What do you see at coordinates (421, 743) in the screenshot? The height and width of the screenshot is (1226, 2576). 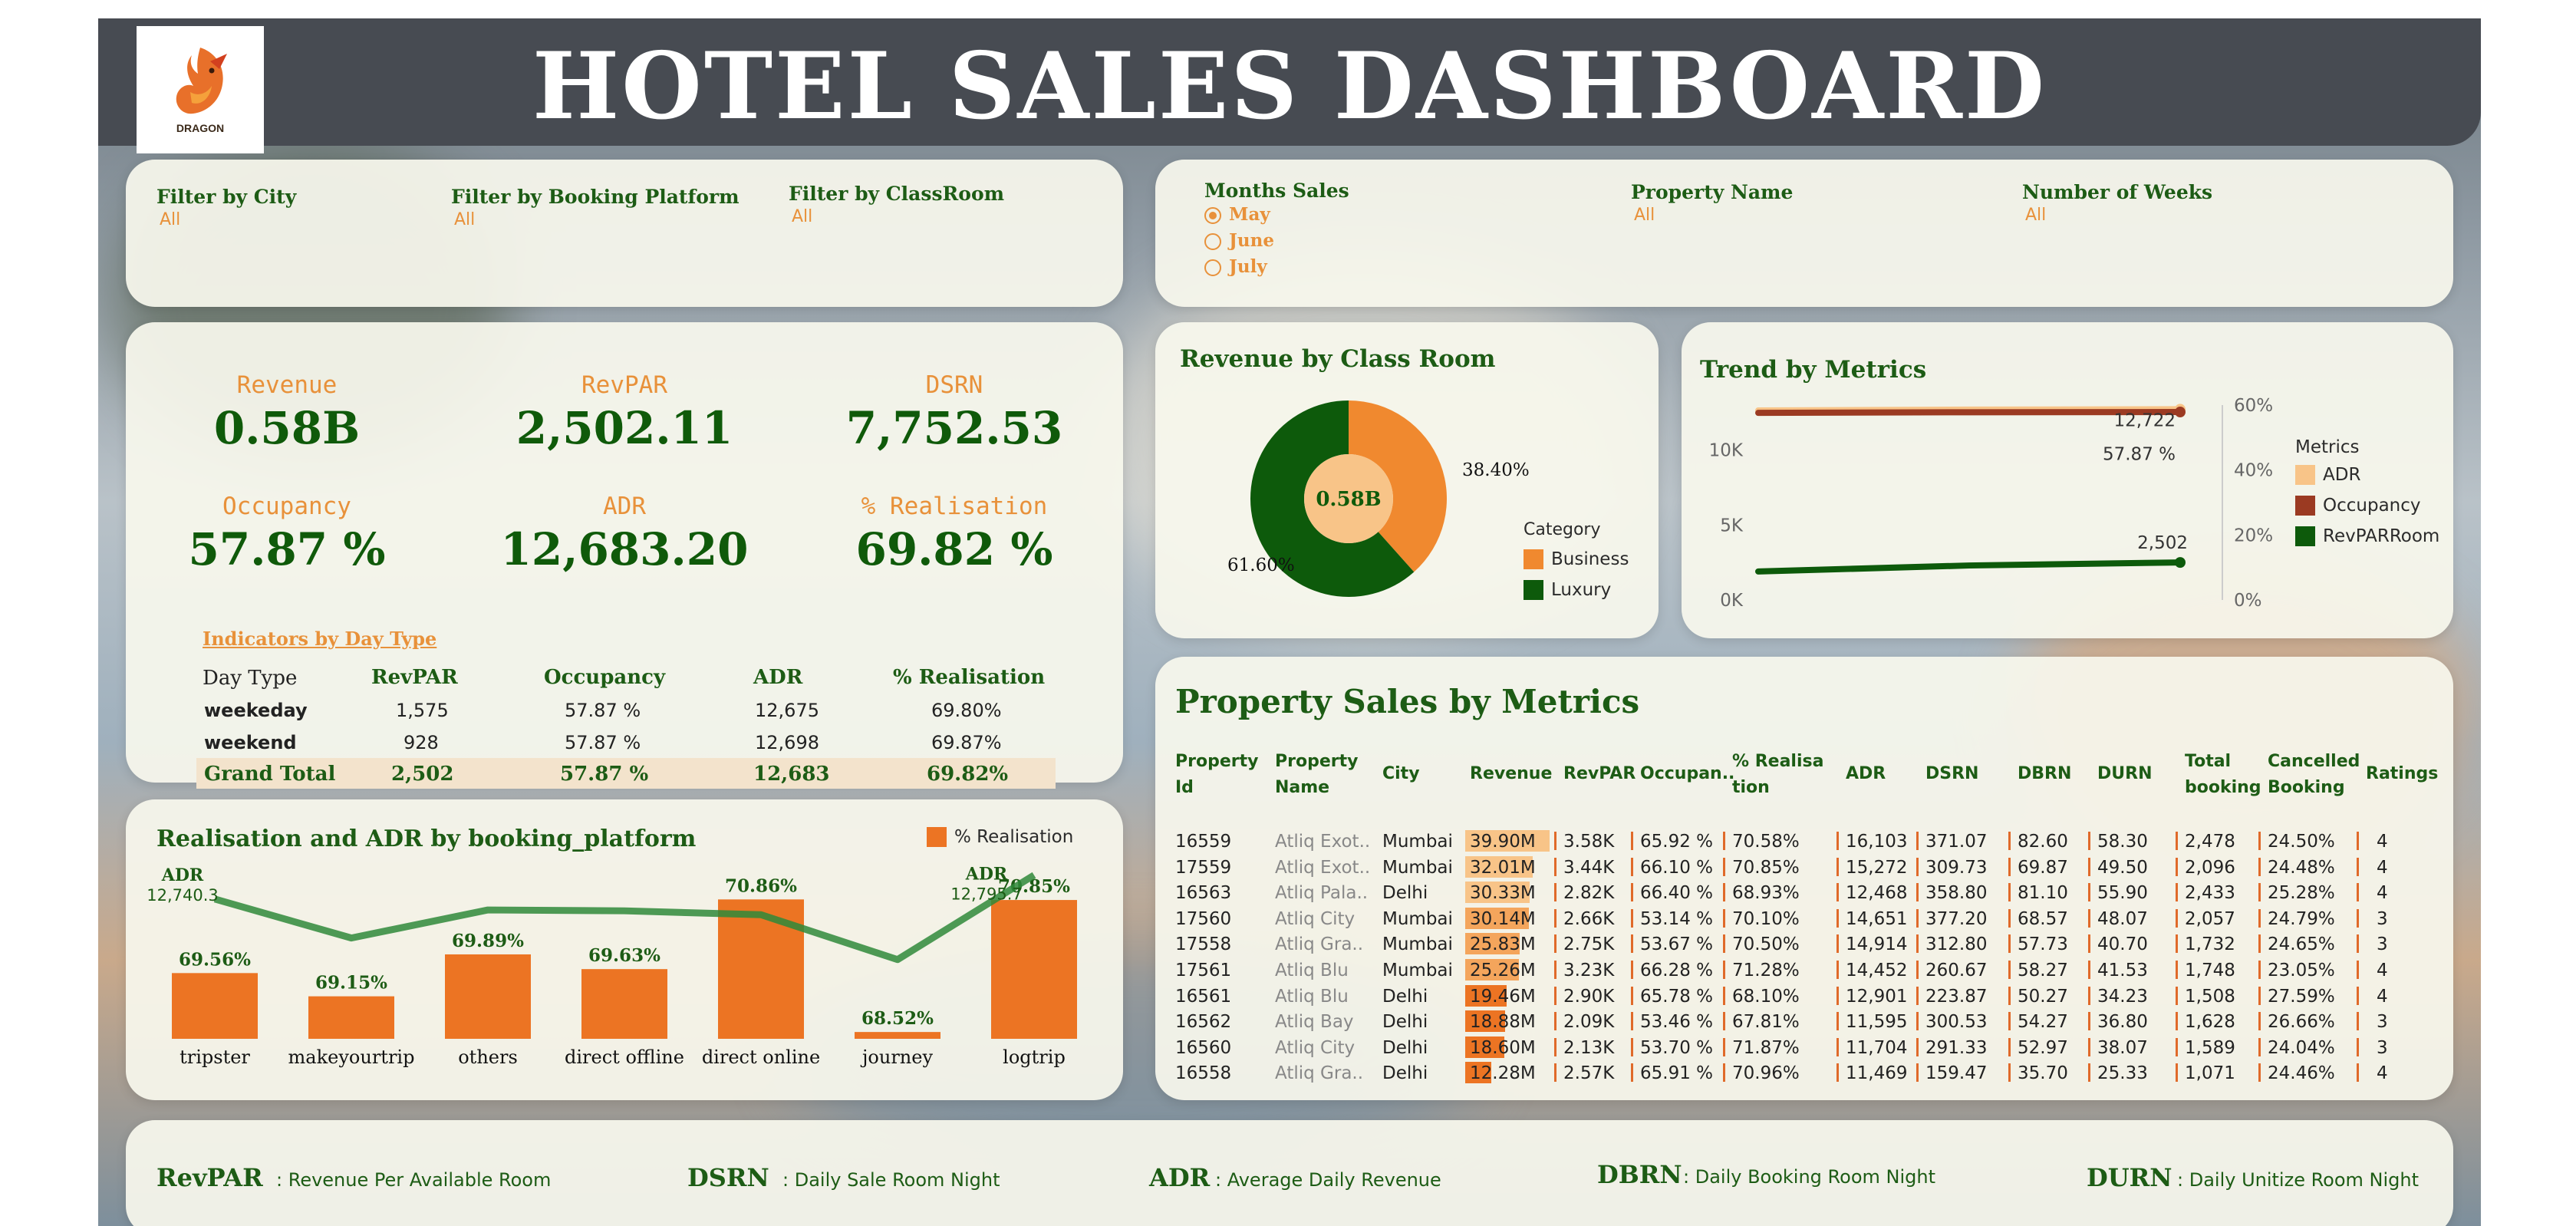 I see `day-type-cell: 928` at bounding box center [421, 743].